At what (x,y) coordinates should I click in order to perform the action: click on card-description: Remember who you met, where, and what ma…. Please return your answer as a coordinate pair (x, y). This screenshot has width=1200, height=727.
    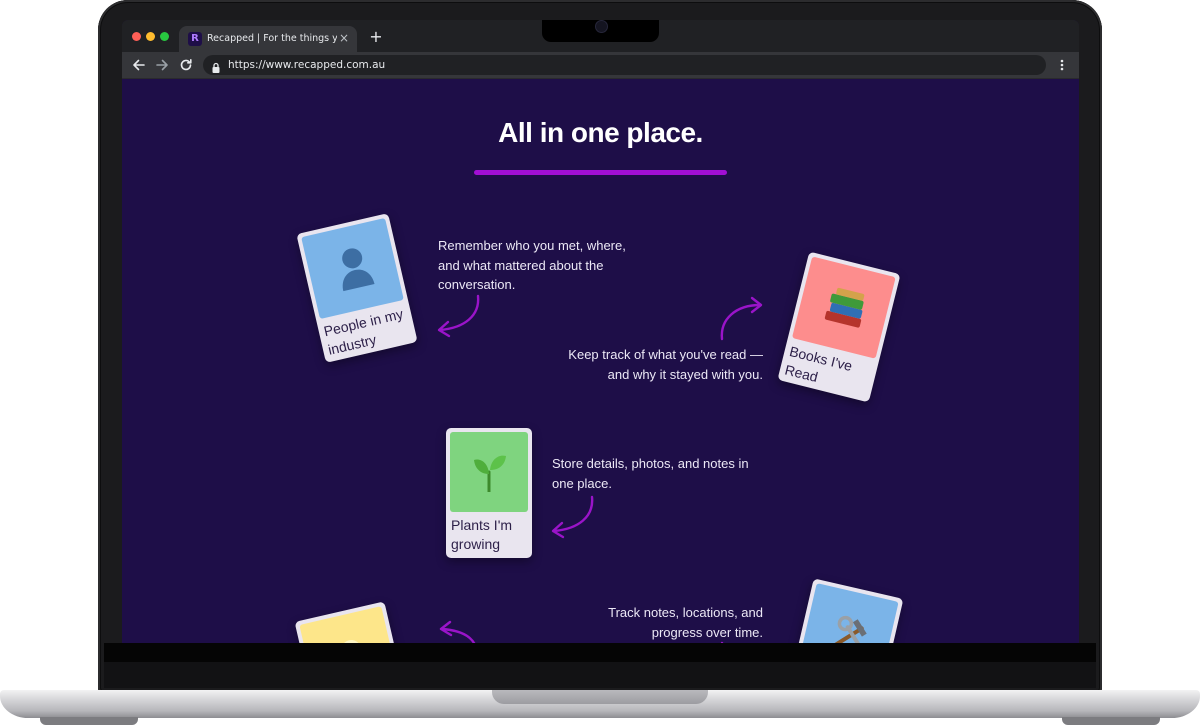
    Looking at the image, I should click on (532, 265).